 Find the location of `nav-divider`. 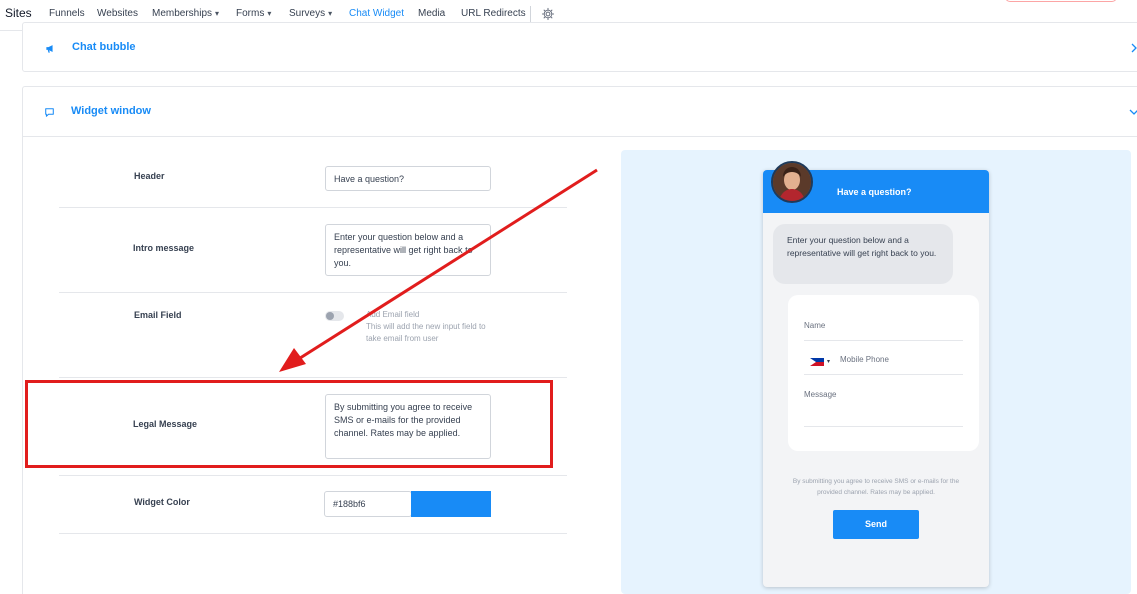

nav-divider is located at coordinates (530, 14).